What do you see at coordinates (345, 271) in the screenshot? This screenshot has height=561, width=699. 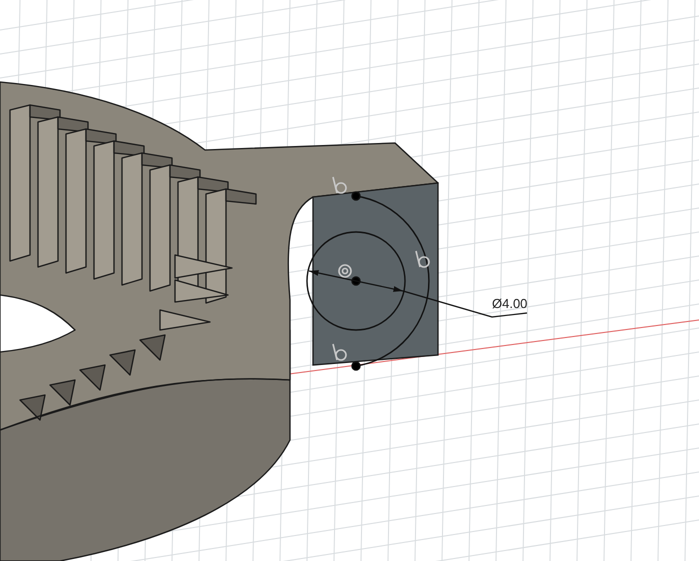 I see `concentric-constraint-icon` at bounding box center [345, 271].